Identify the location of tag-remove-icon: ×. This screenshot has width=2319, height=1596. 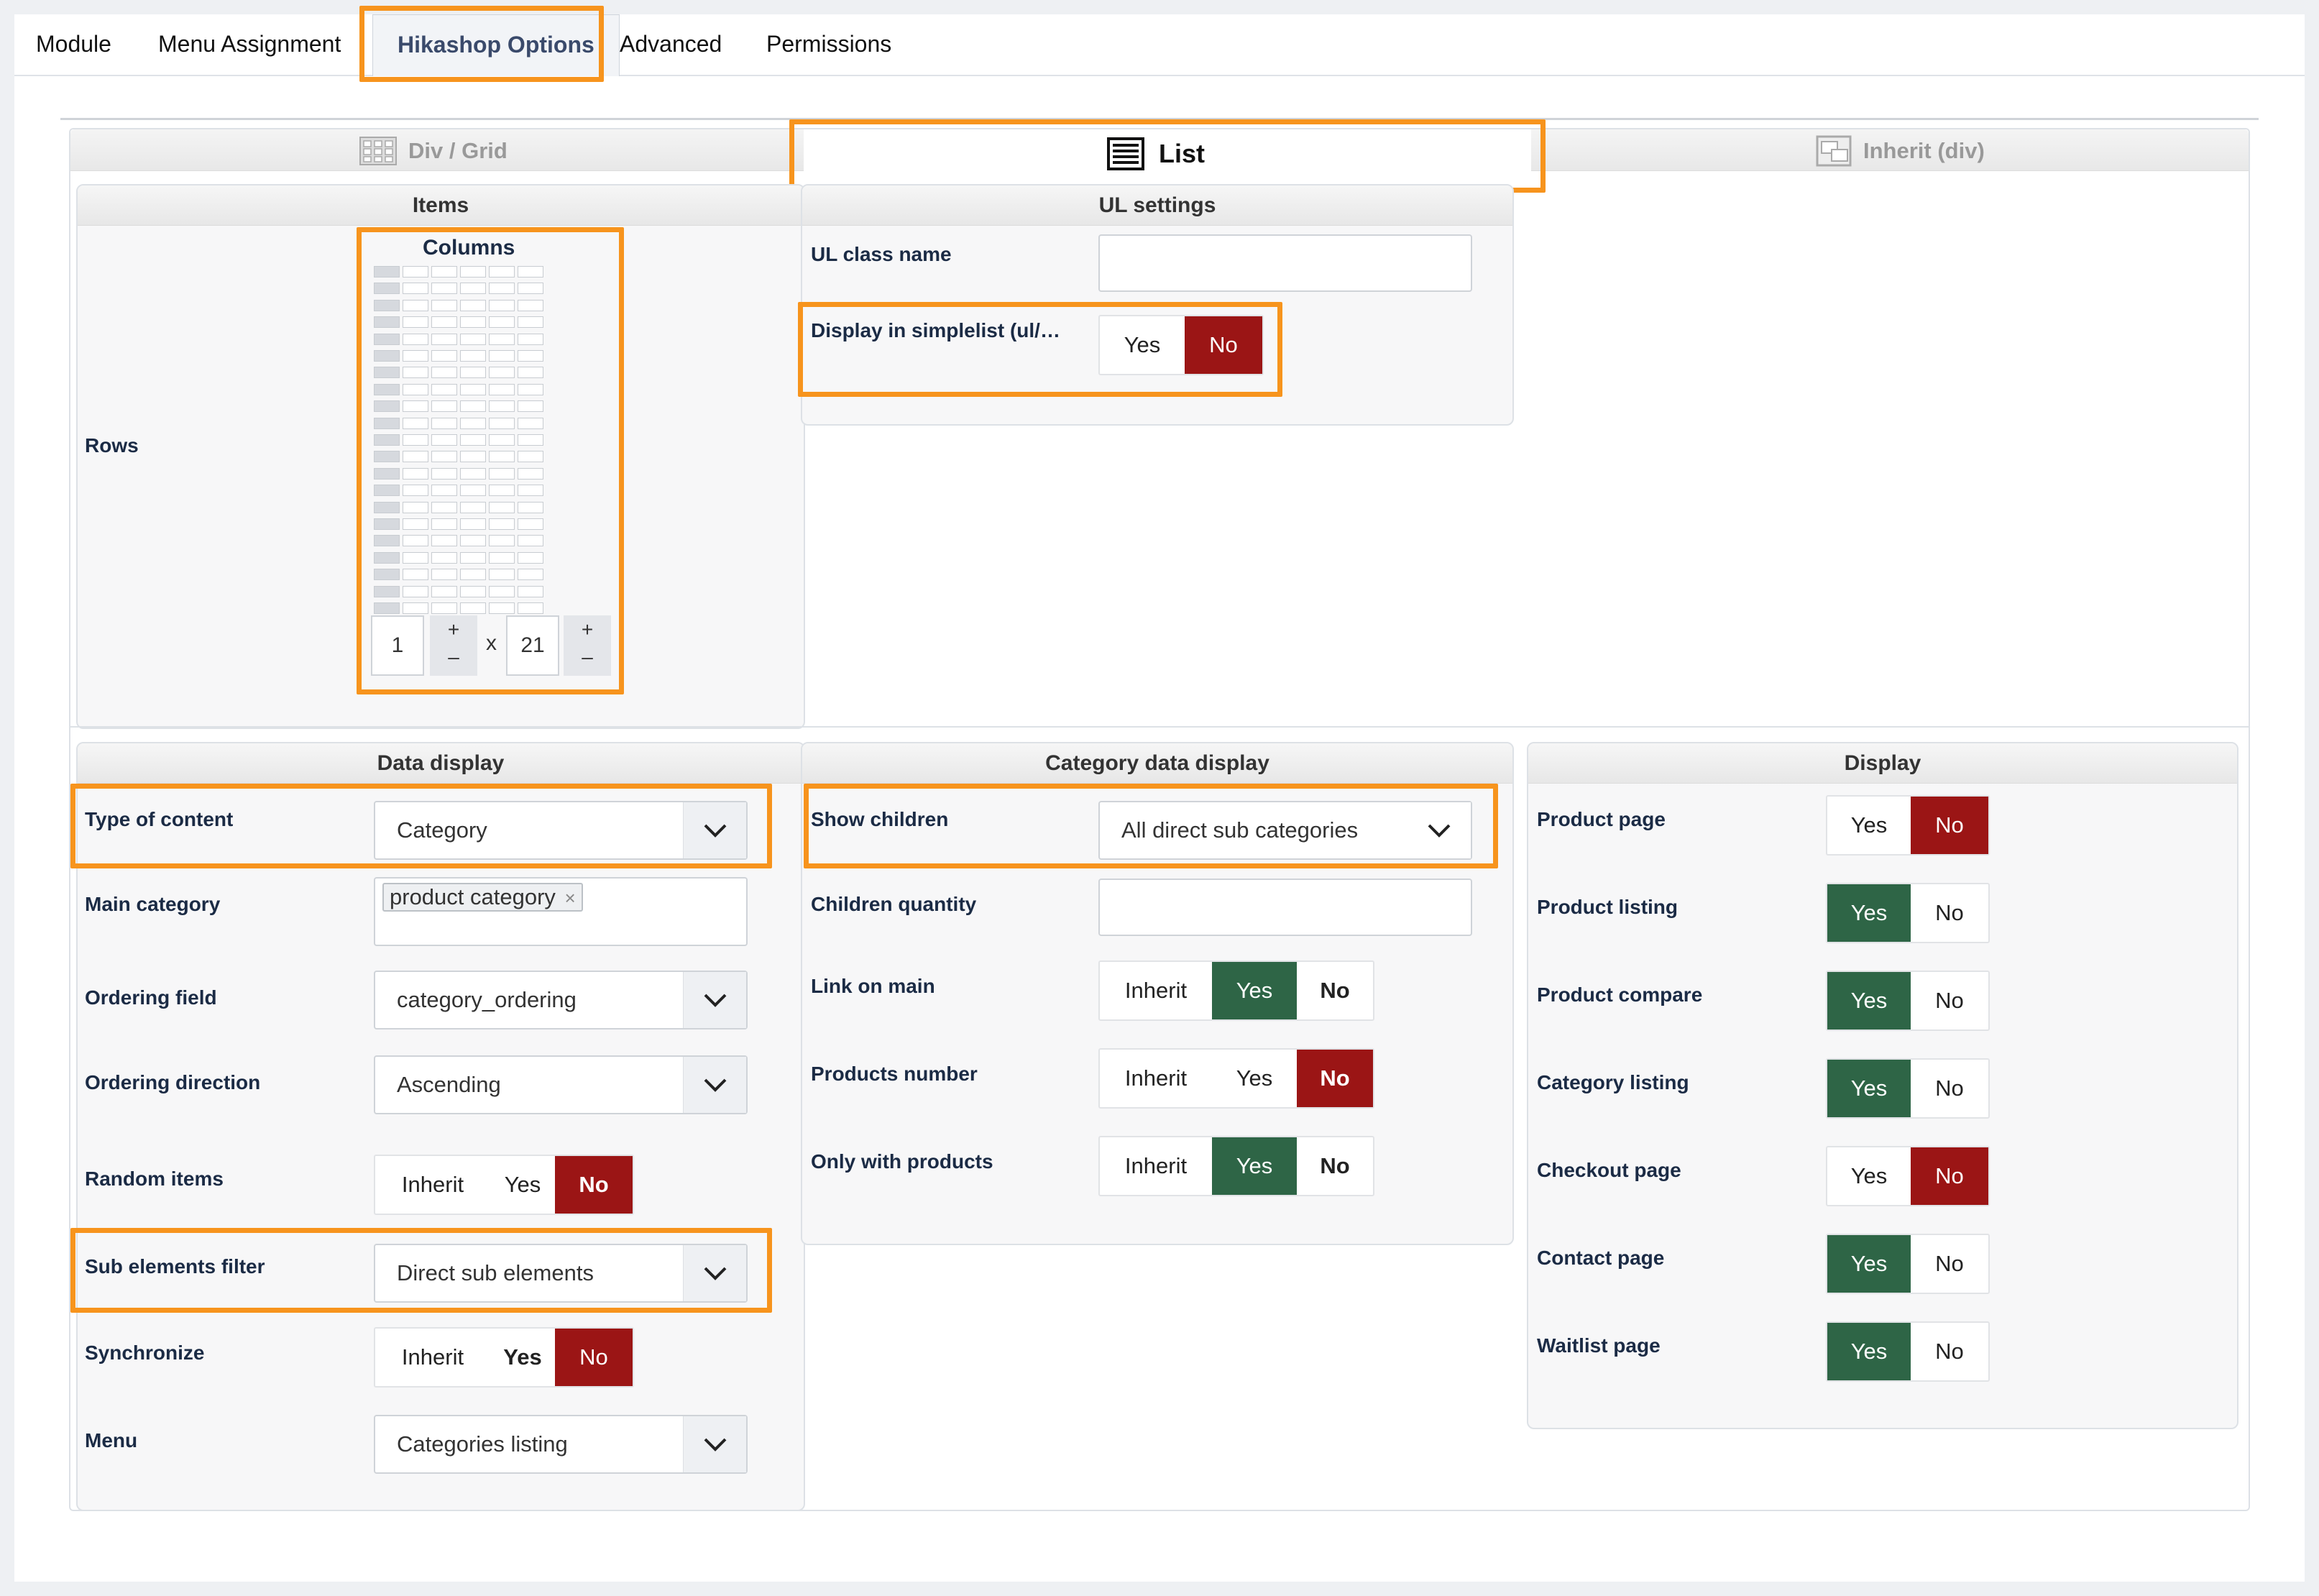
(570, 898).